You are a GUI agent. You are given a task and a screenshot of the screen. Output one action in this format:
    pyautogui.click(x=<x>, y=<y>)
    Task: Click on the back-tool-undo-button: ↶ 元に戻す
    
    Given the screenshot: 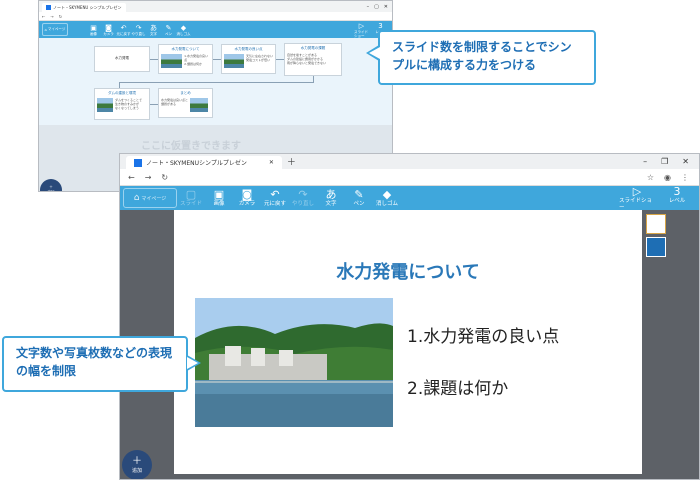 What is the action you would take?
    pyautogui.click(x=123, y=30)
    